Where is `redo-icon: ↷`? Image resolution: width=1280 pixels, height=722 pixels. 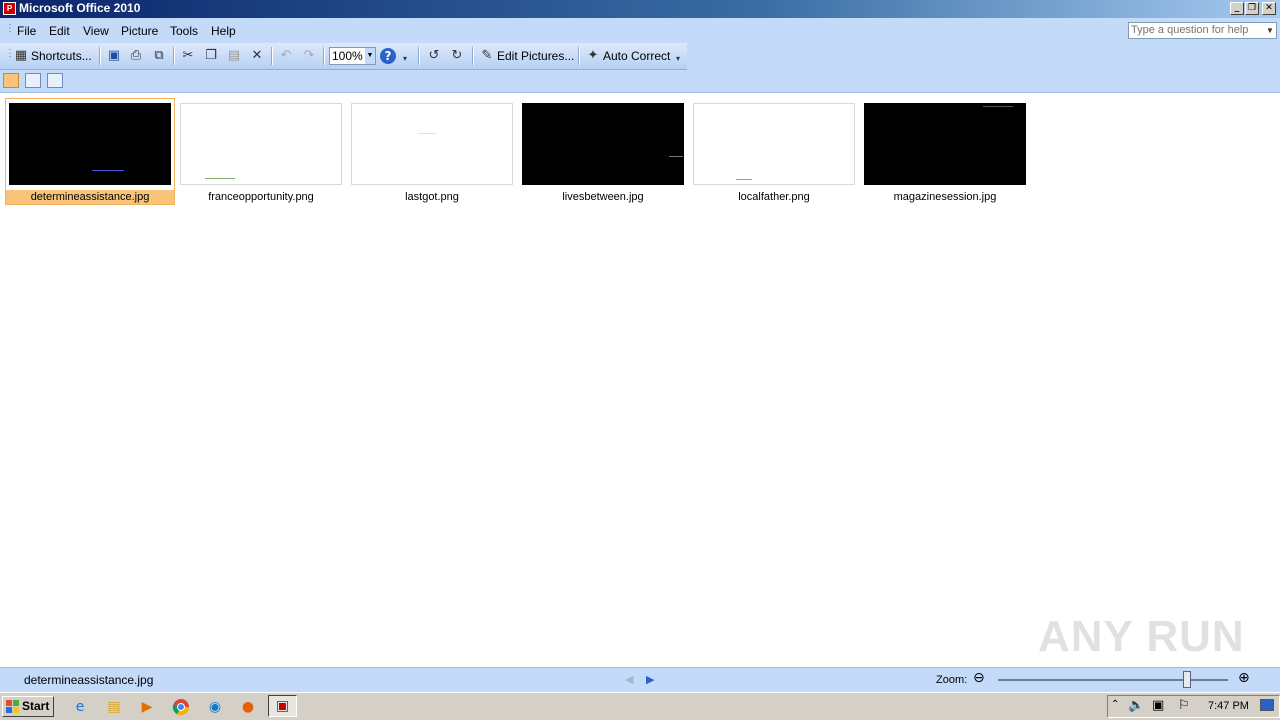
redo-icon: ↷ is located at coordinates (309, 56).